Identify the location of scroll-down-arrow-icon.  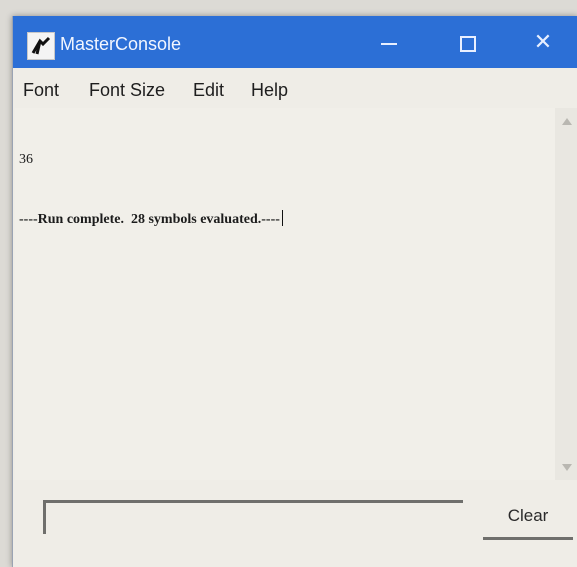
(567, 467).